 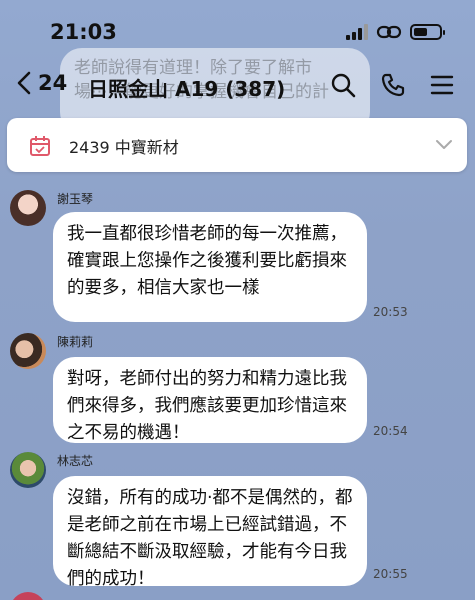 I want to click on phone-icon, so click(x=393, y=85).